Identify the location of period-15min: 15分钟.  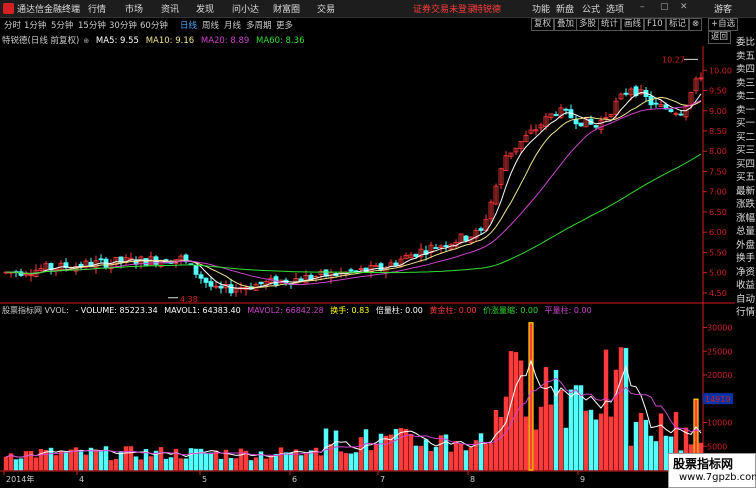
(92, 25).